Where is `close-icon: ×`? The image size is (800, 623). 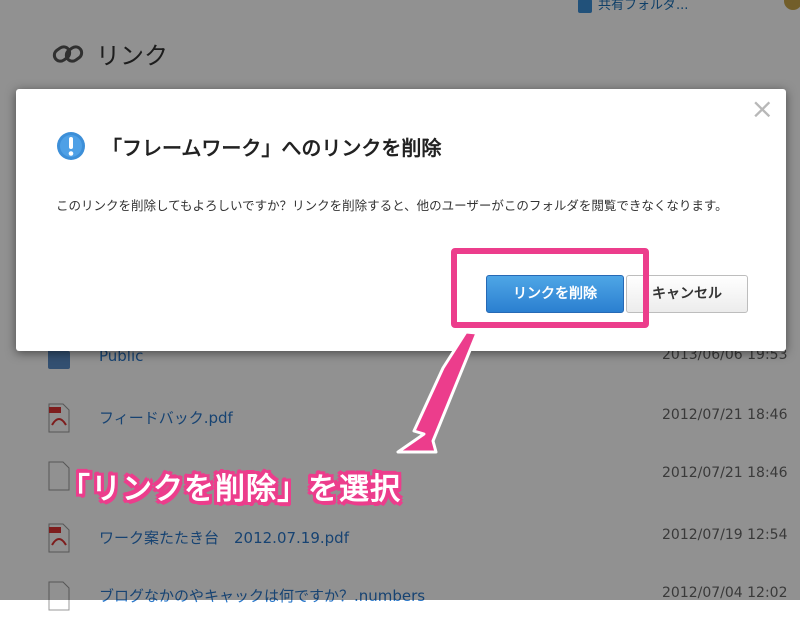
close-icon: × is located at coordinates (762, 109).